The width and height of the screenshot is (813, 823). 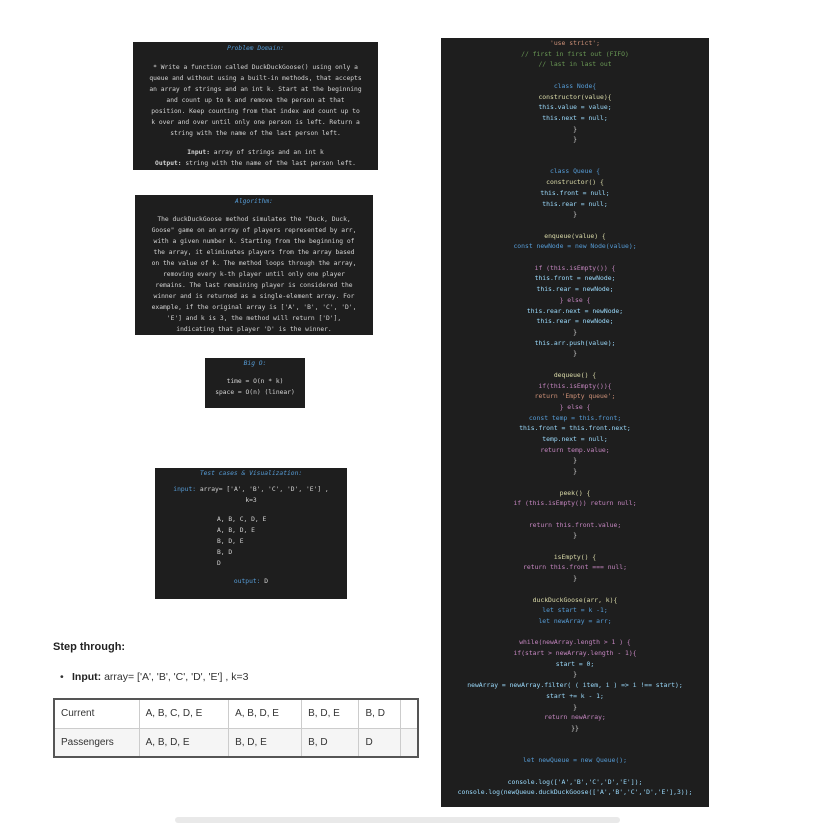 I want to click on code-line: if(start > newArray.length - 1){, so click(x=575, y=653).